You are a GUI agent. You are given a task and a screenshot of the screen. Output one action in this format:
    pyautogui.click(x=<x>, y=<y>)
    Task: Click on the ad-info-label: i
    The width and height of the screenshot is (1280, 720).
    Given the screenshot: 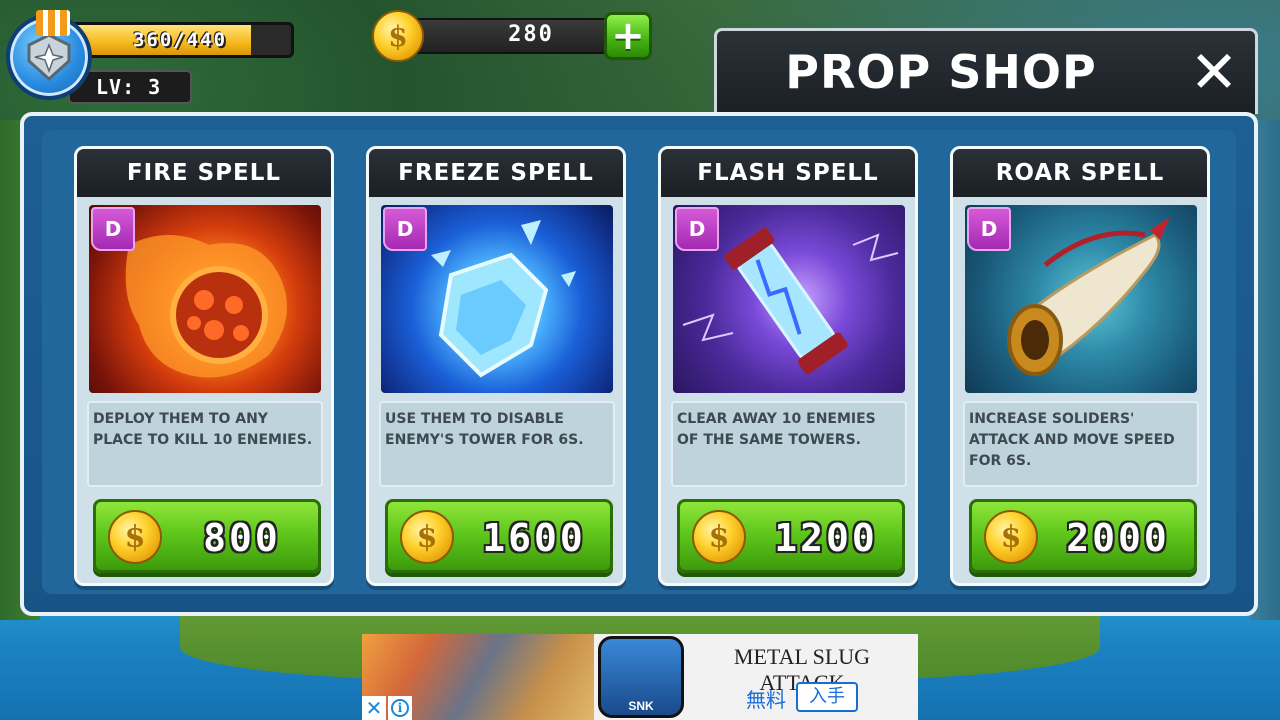 What is the action you would take?
    pyautogui.click(x=400, y=708)
    